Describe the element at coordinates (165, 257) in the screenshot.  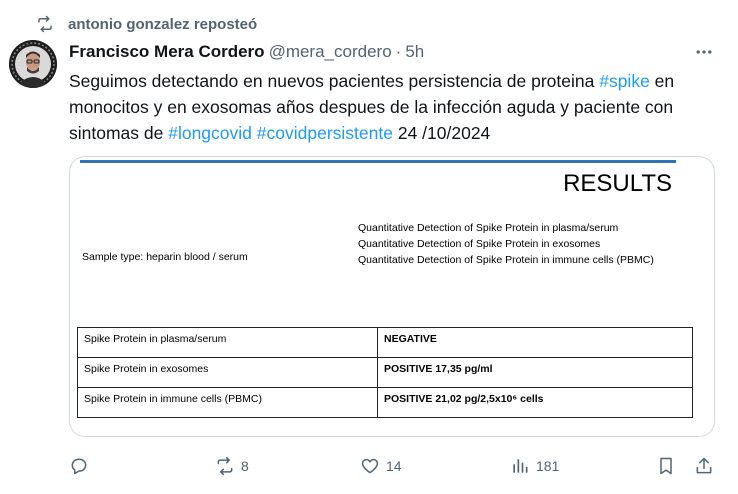
I see `sample-type: Sample type: heparin blood / serum` at that location.